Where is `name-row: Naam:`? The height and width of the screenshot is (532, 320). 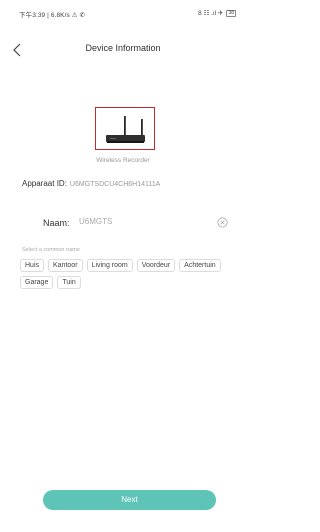 name-row: Naam: is located at coordinates (136, 224).